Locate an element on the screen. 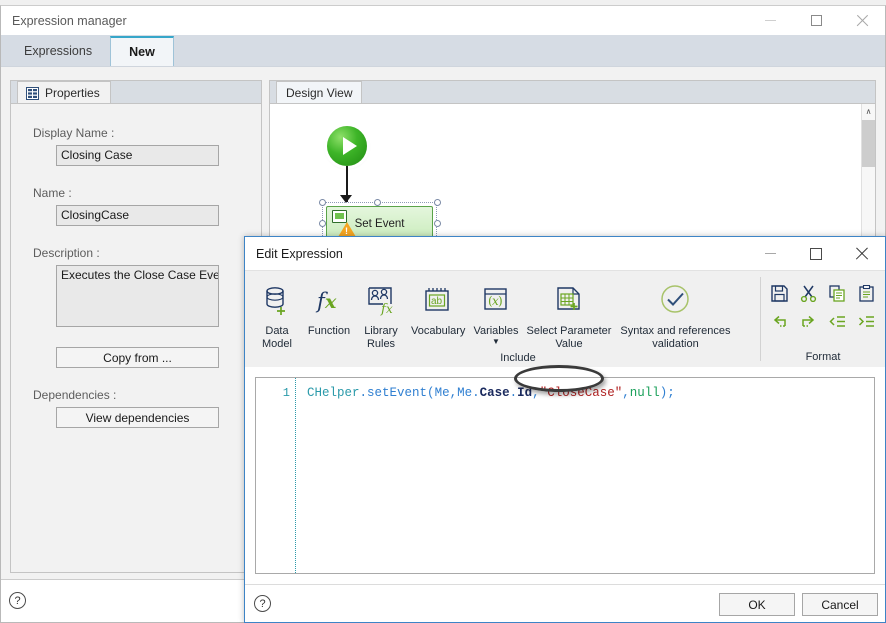 Image resolution: width=886 pixels, height=623 pixels. tab-new: New is located at coordinates (142, 51).